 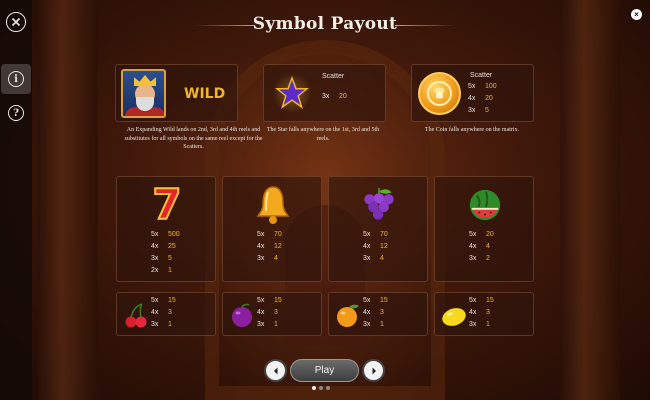 I want to click on next-page-button, so click(x=373, y=370).